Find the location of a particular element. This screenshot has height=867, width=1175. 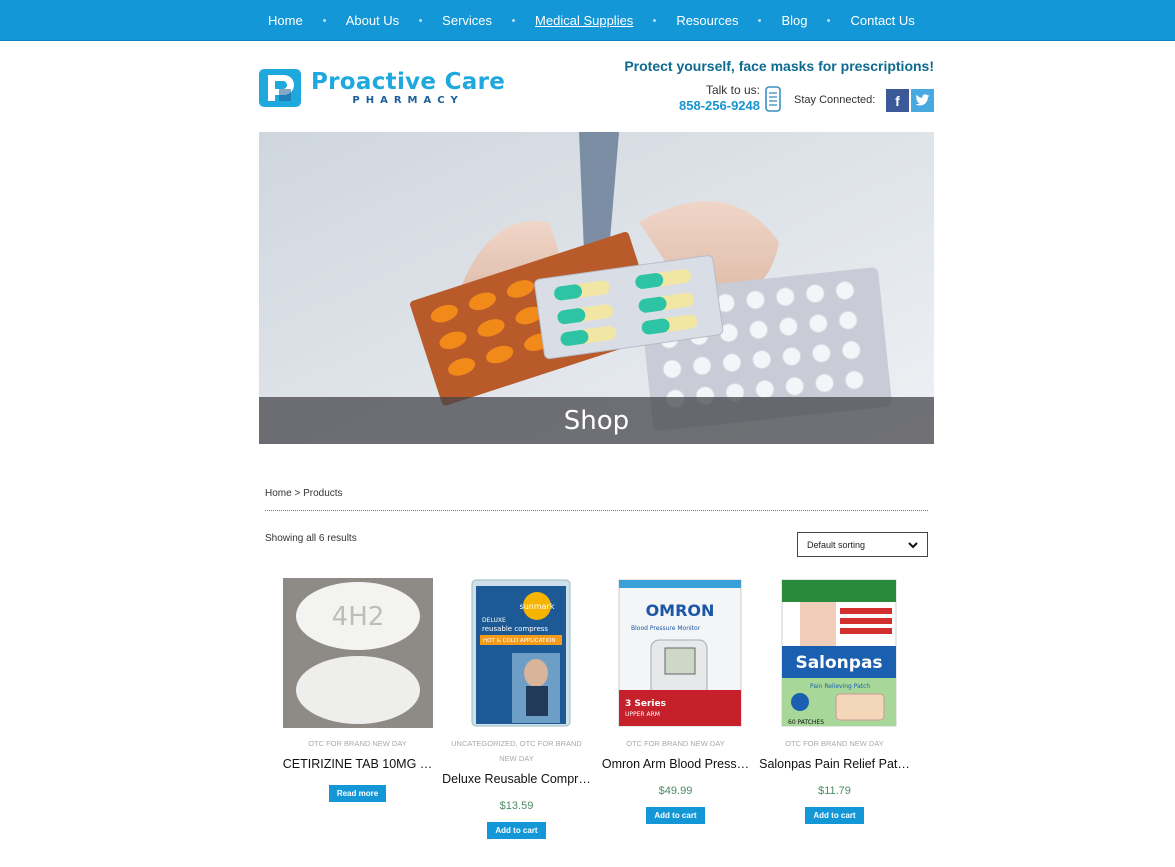

salonpas-box-image: Salonpas Pain Relieving Patch 60 PATCHES is located at coordinates (834, 653).